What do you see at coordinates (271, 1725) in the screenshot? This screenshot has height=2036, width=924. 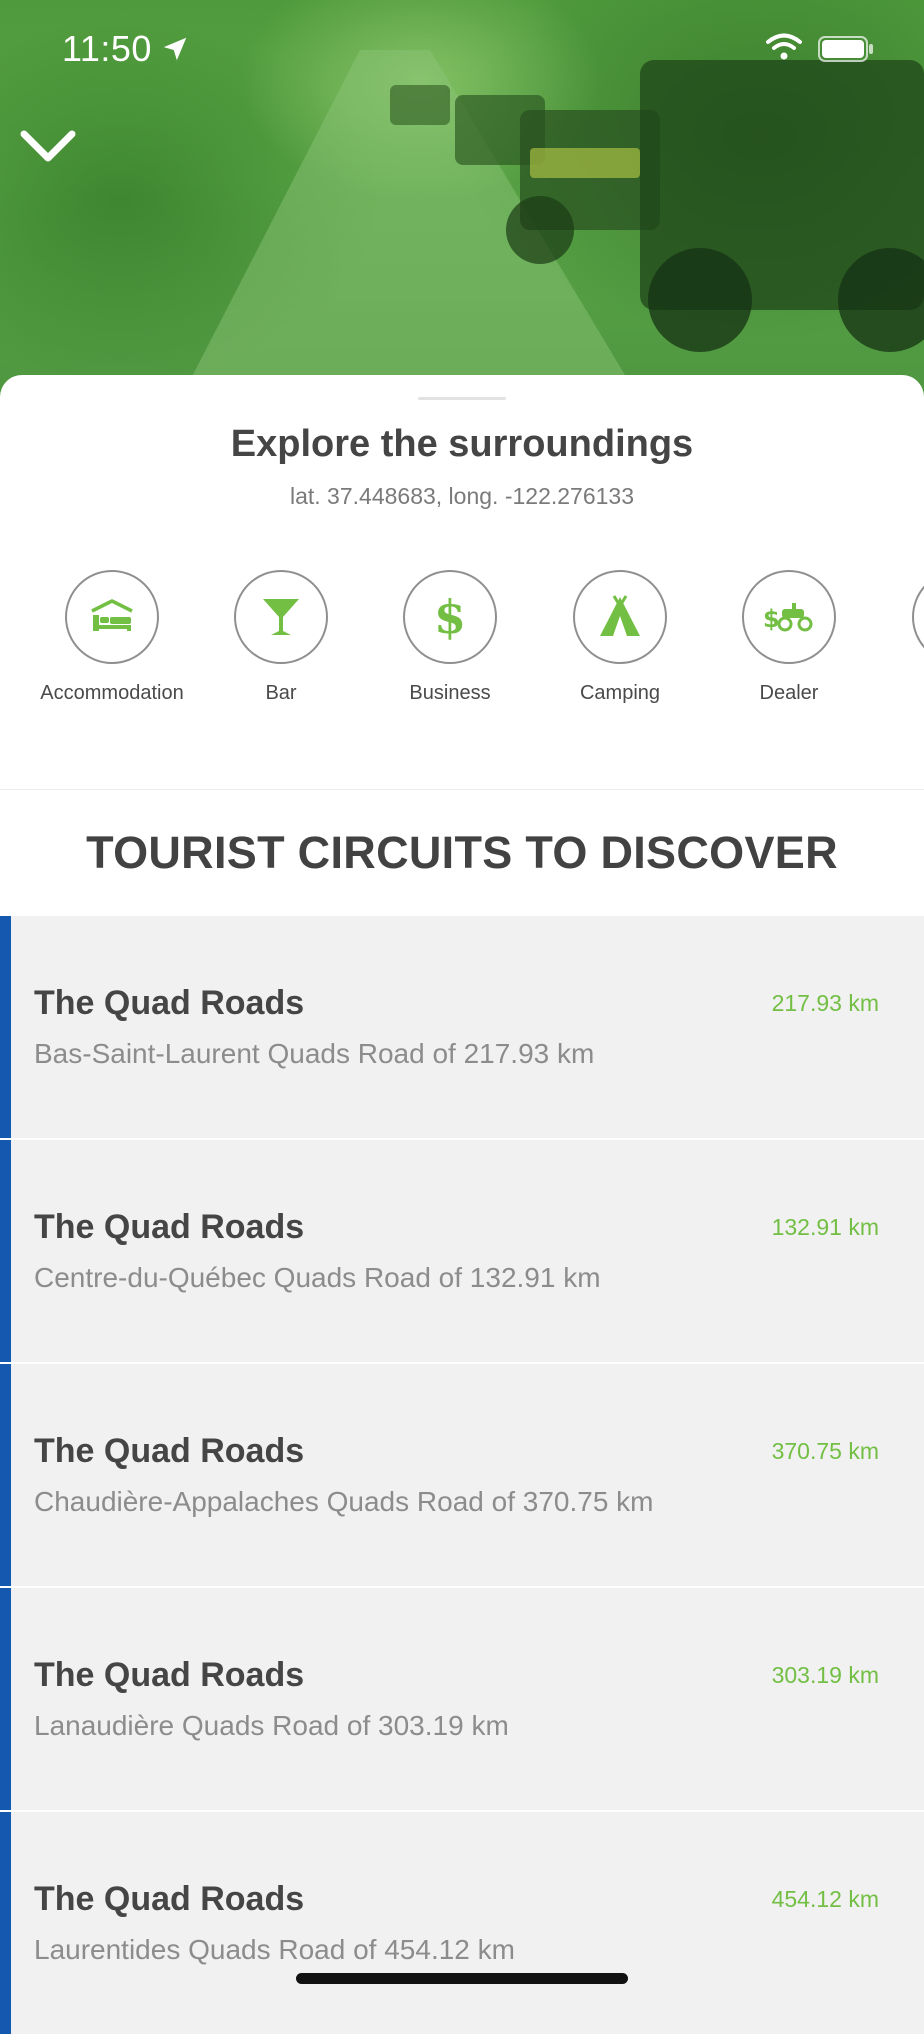 I see `circuit-subtitle: Lanaudière Quads Road of 303.19 km` at bounding box center [271, 1725].